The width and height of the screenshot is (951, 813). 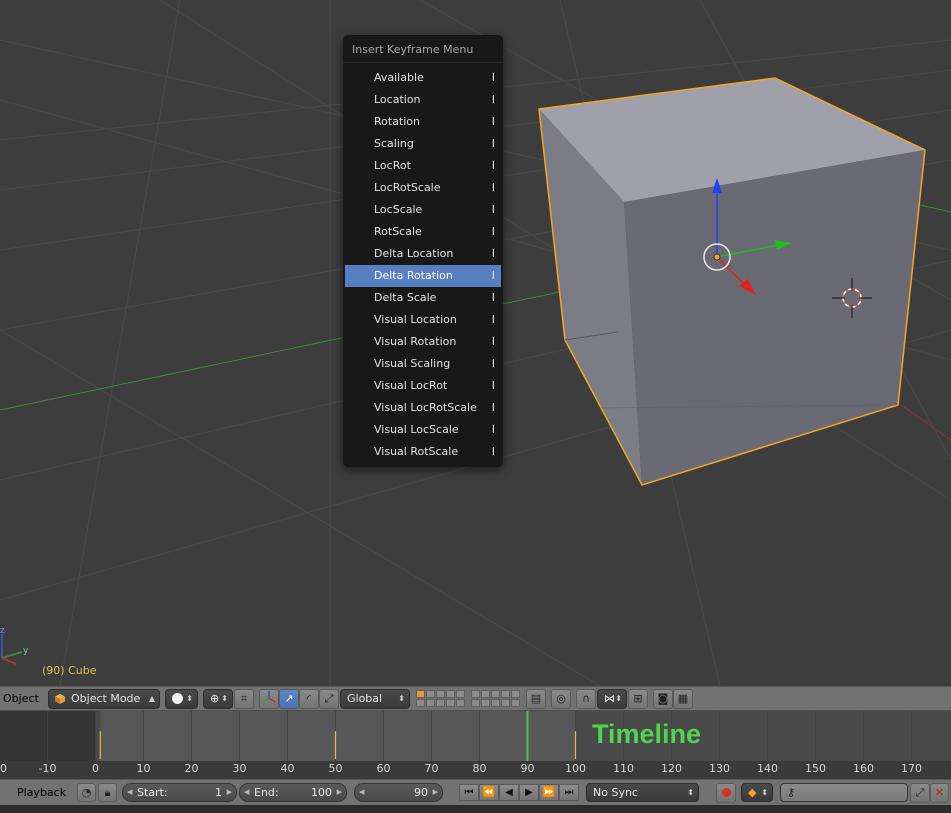 I want to click on preview-range-icon: ◔, so click(x=86, y=792).